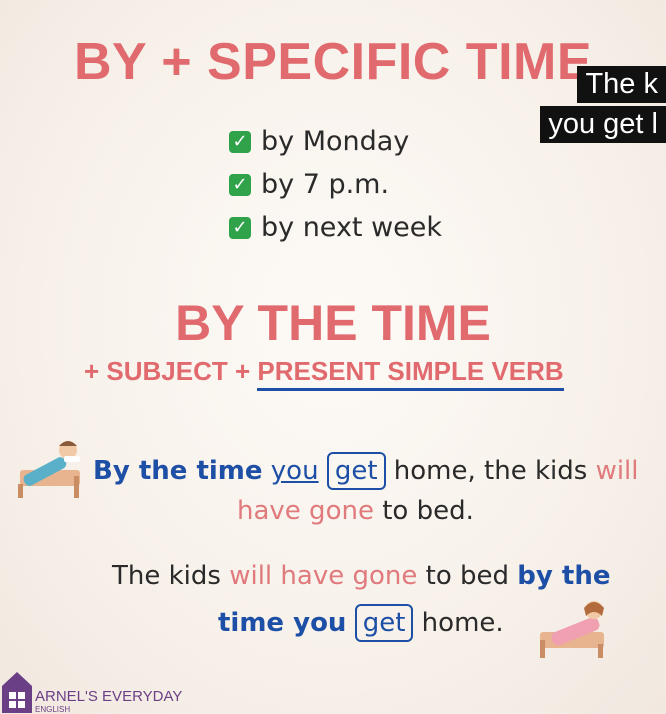  I want to click on checklist: ✓ by Monday ✓ by 7 p.m. ✓ by next week, so click(335, 184).